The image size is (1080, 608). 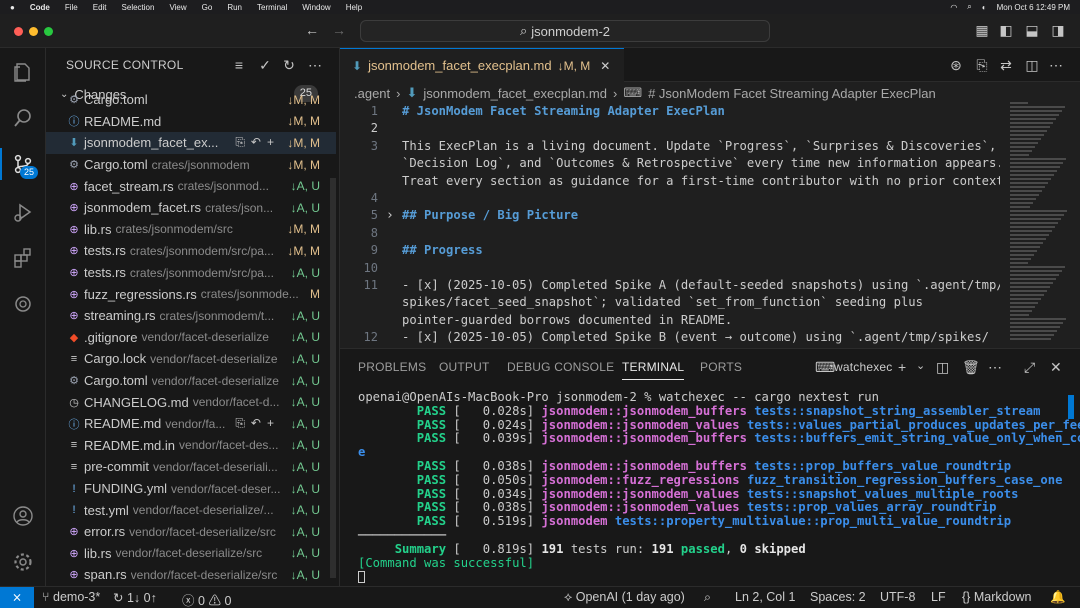 What do you see at coordinates (721, 367) in the screenshot?
I see `tab-ports: PORTS` at bounding box center [721, 367].